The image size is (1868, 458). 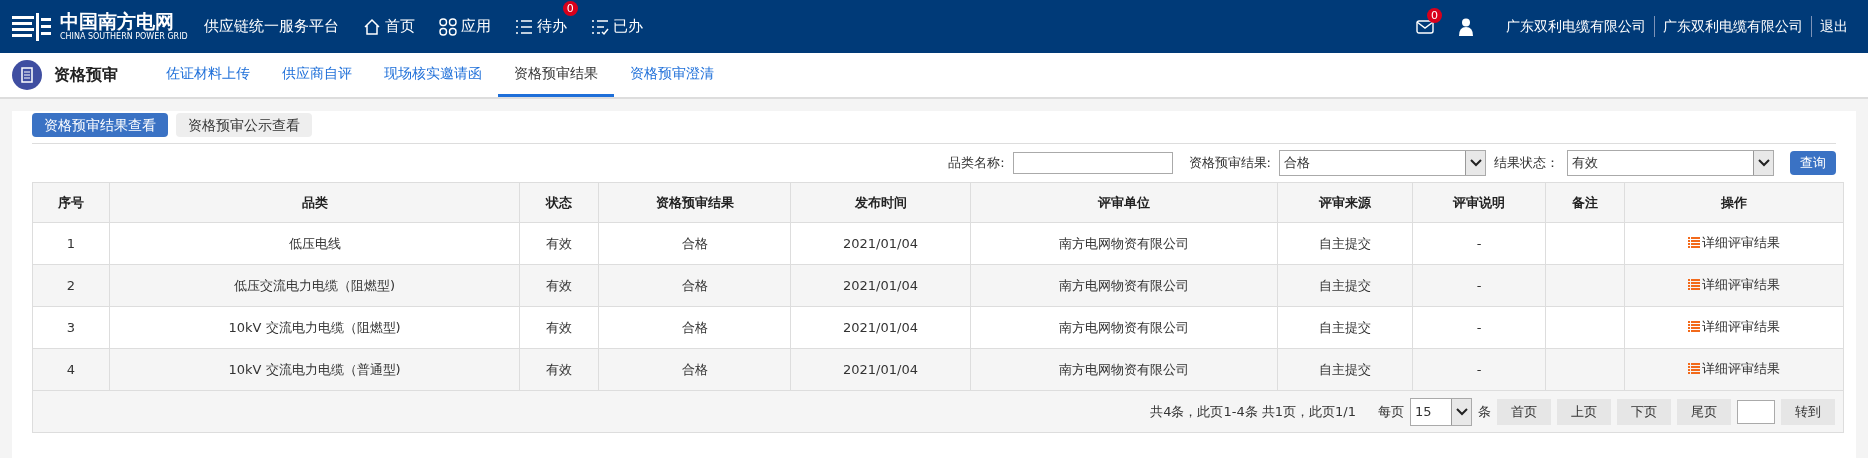 What do you see at coordinates (32, 26) in the screenshot?
I see `logo-icon` at bounding box center [32, 26].